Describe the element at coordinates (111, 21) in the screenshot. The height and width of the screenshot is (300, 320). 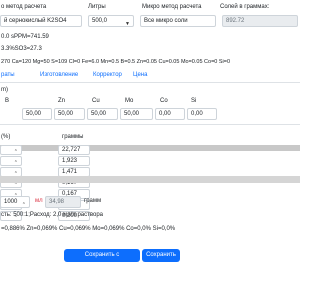
I see `liters-select: 500,0 ▼` at that location.